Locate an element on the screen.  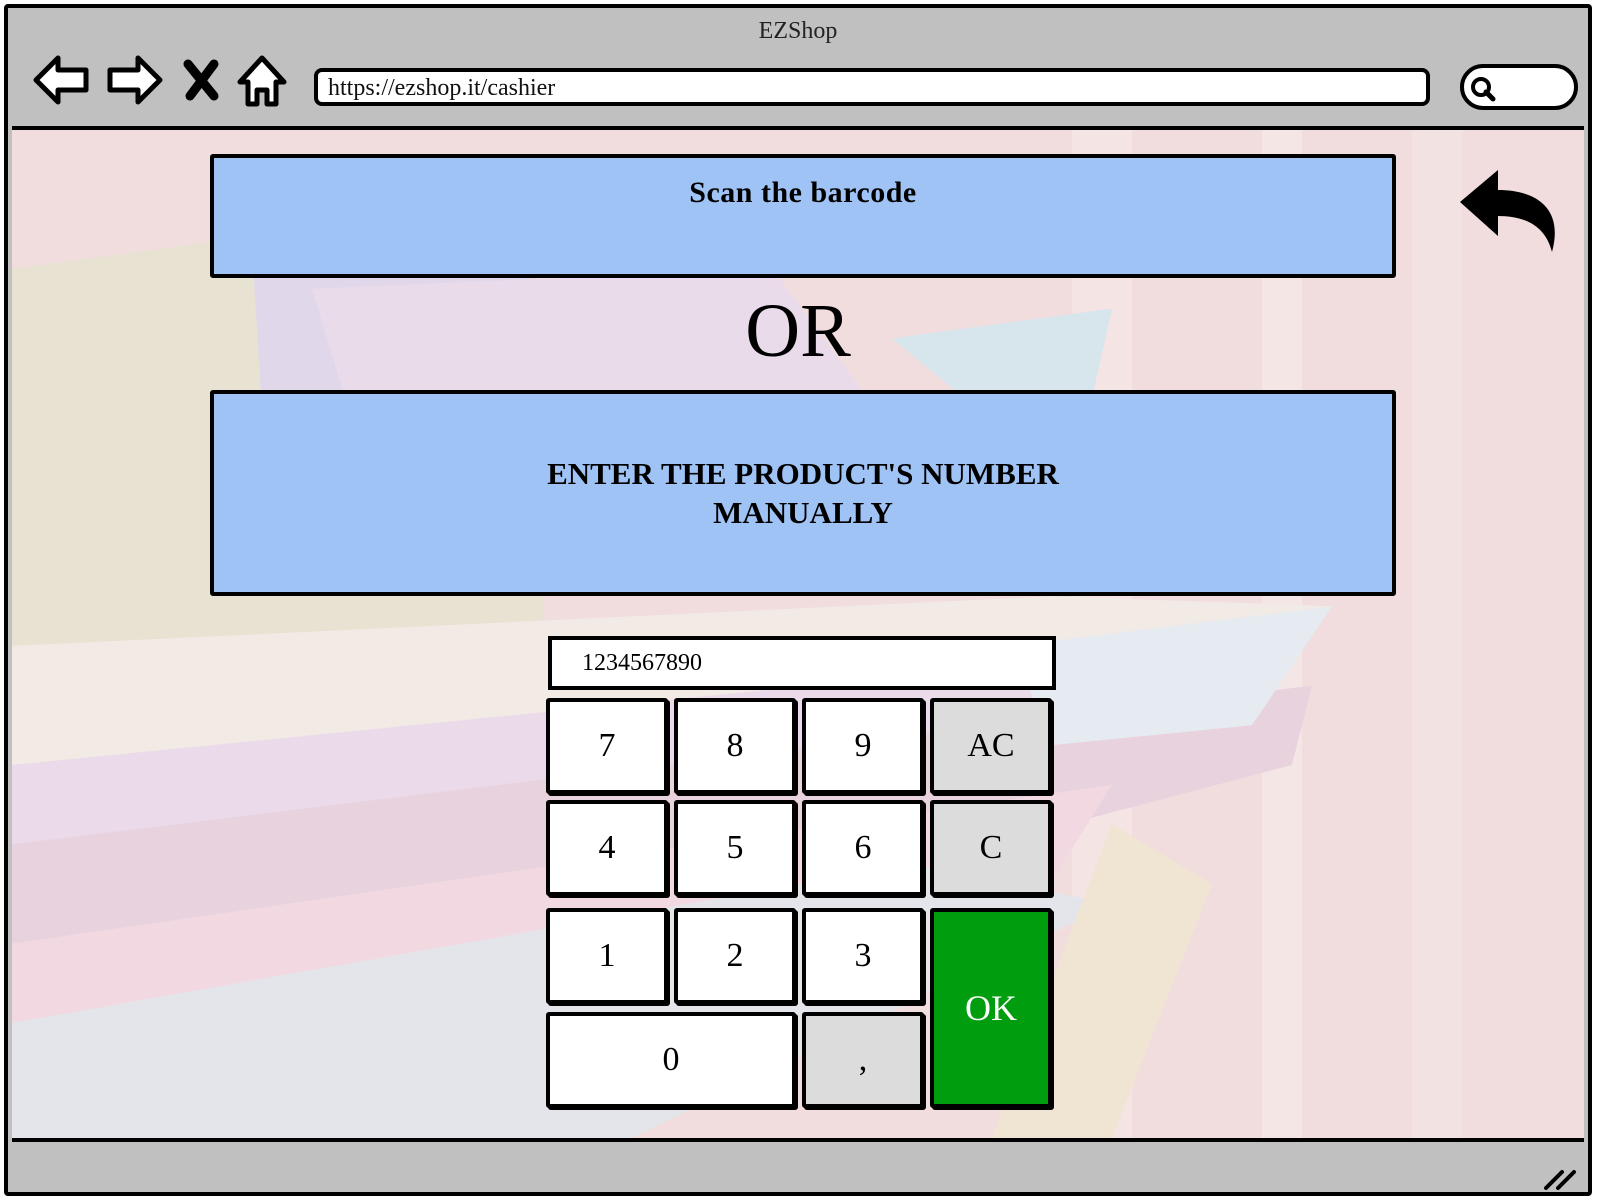
scan-barcode-panel: Scan the barcode is located at coordinates (803, 216).